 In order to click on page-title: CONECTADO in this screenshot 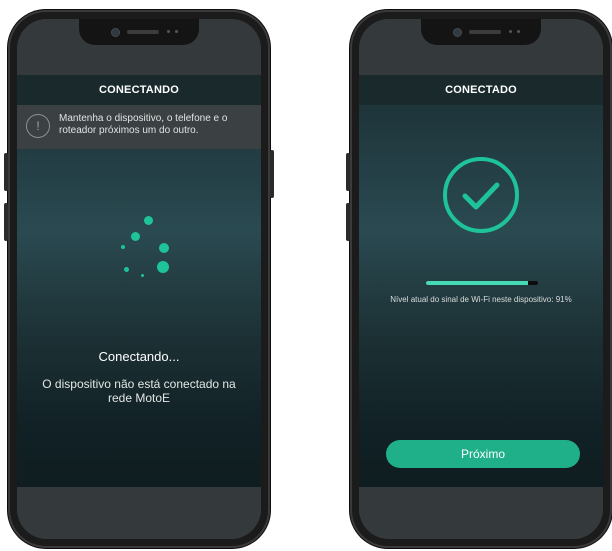, I will do `click(481, 90)`.